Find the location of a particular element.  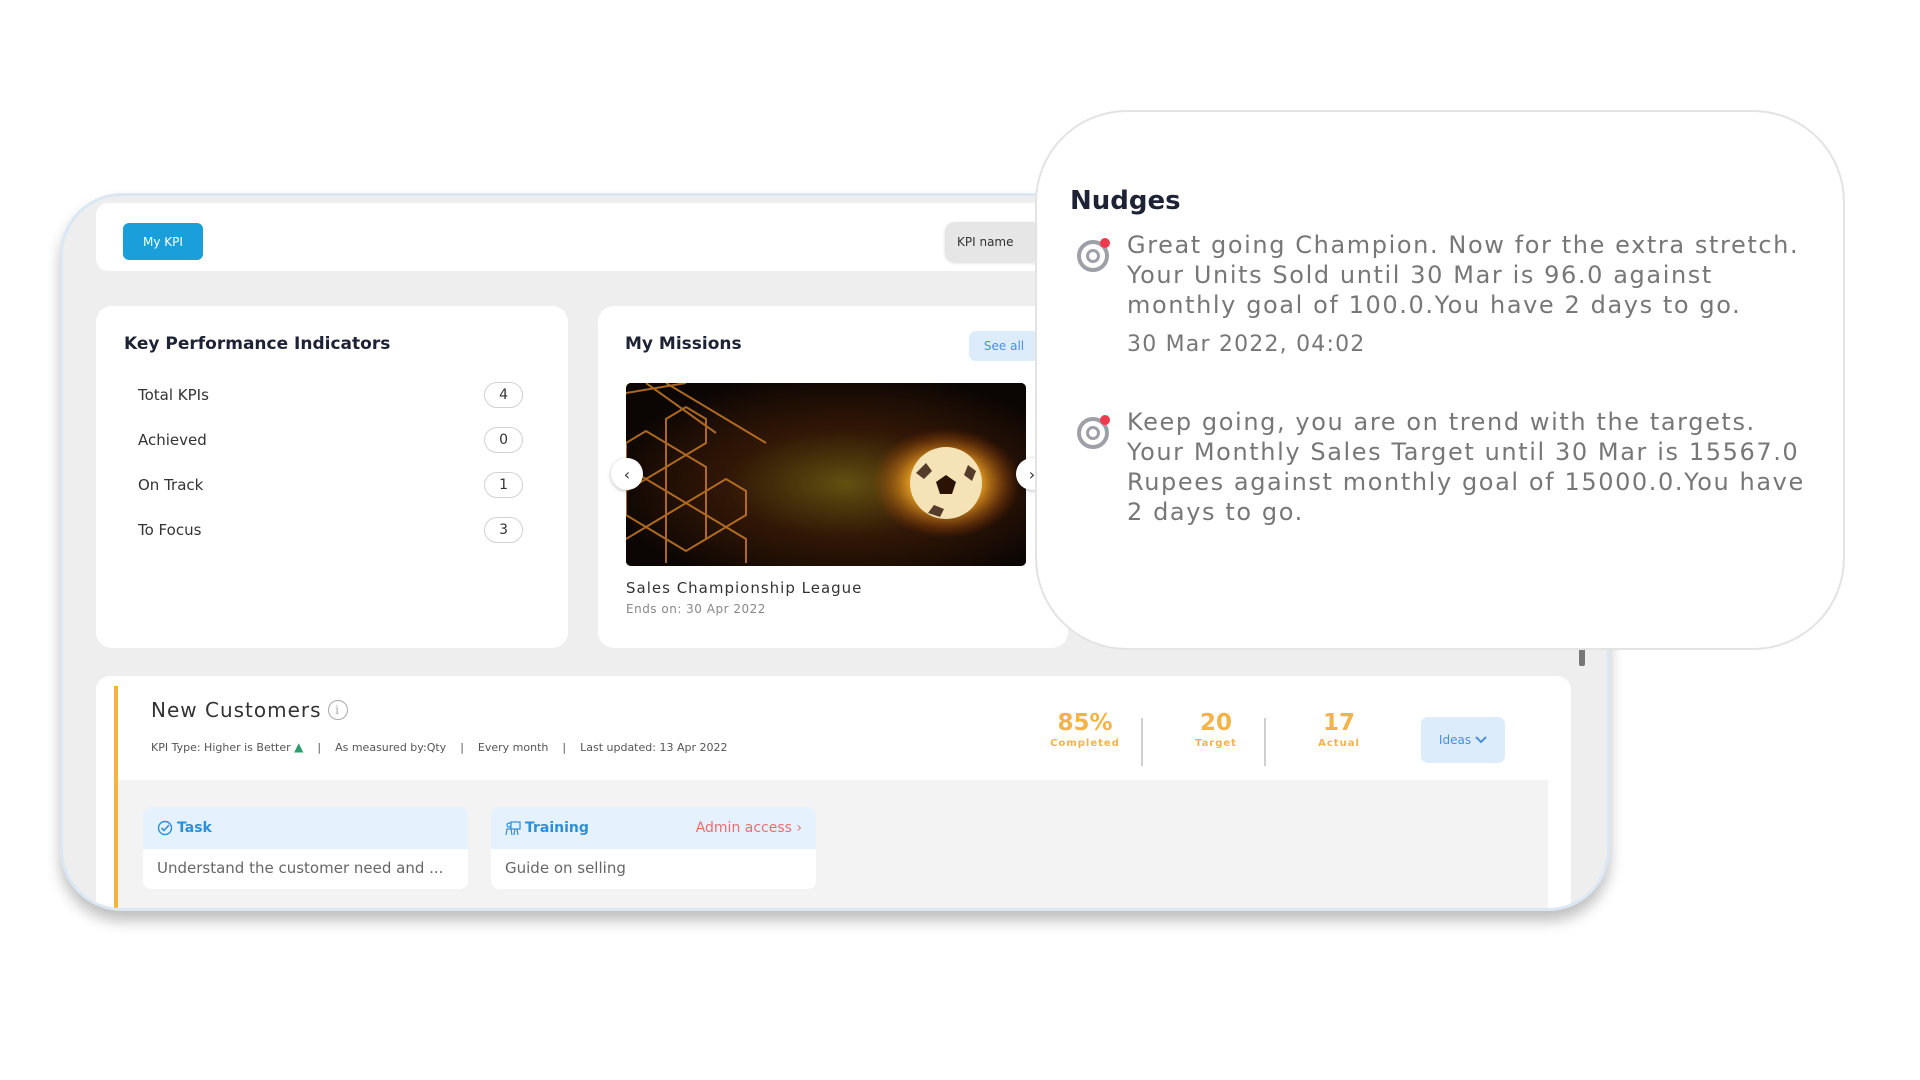

training-card: Training Admin access › Guide on selling is located at coordinates (653, 848).